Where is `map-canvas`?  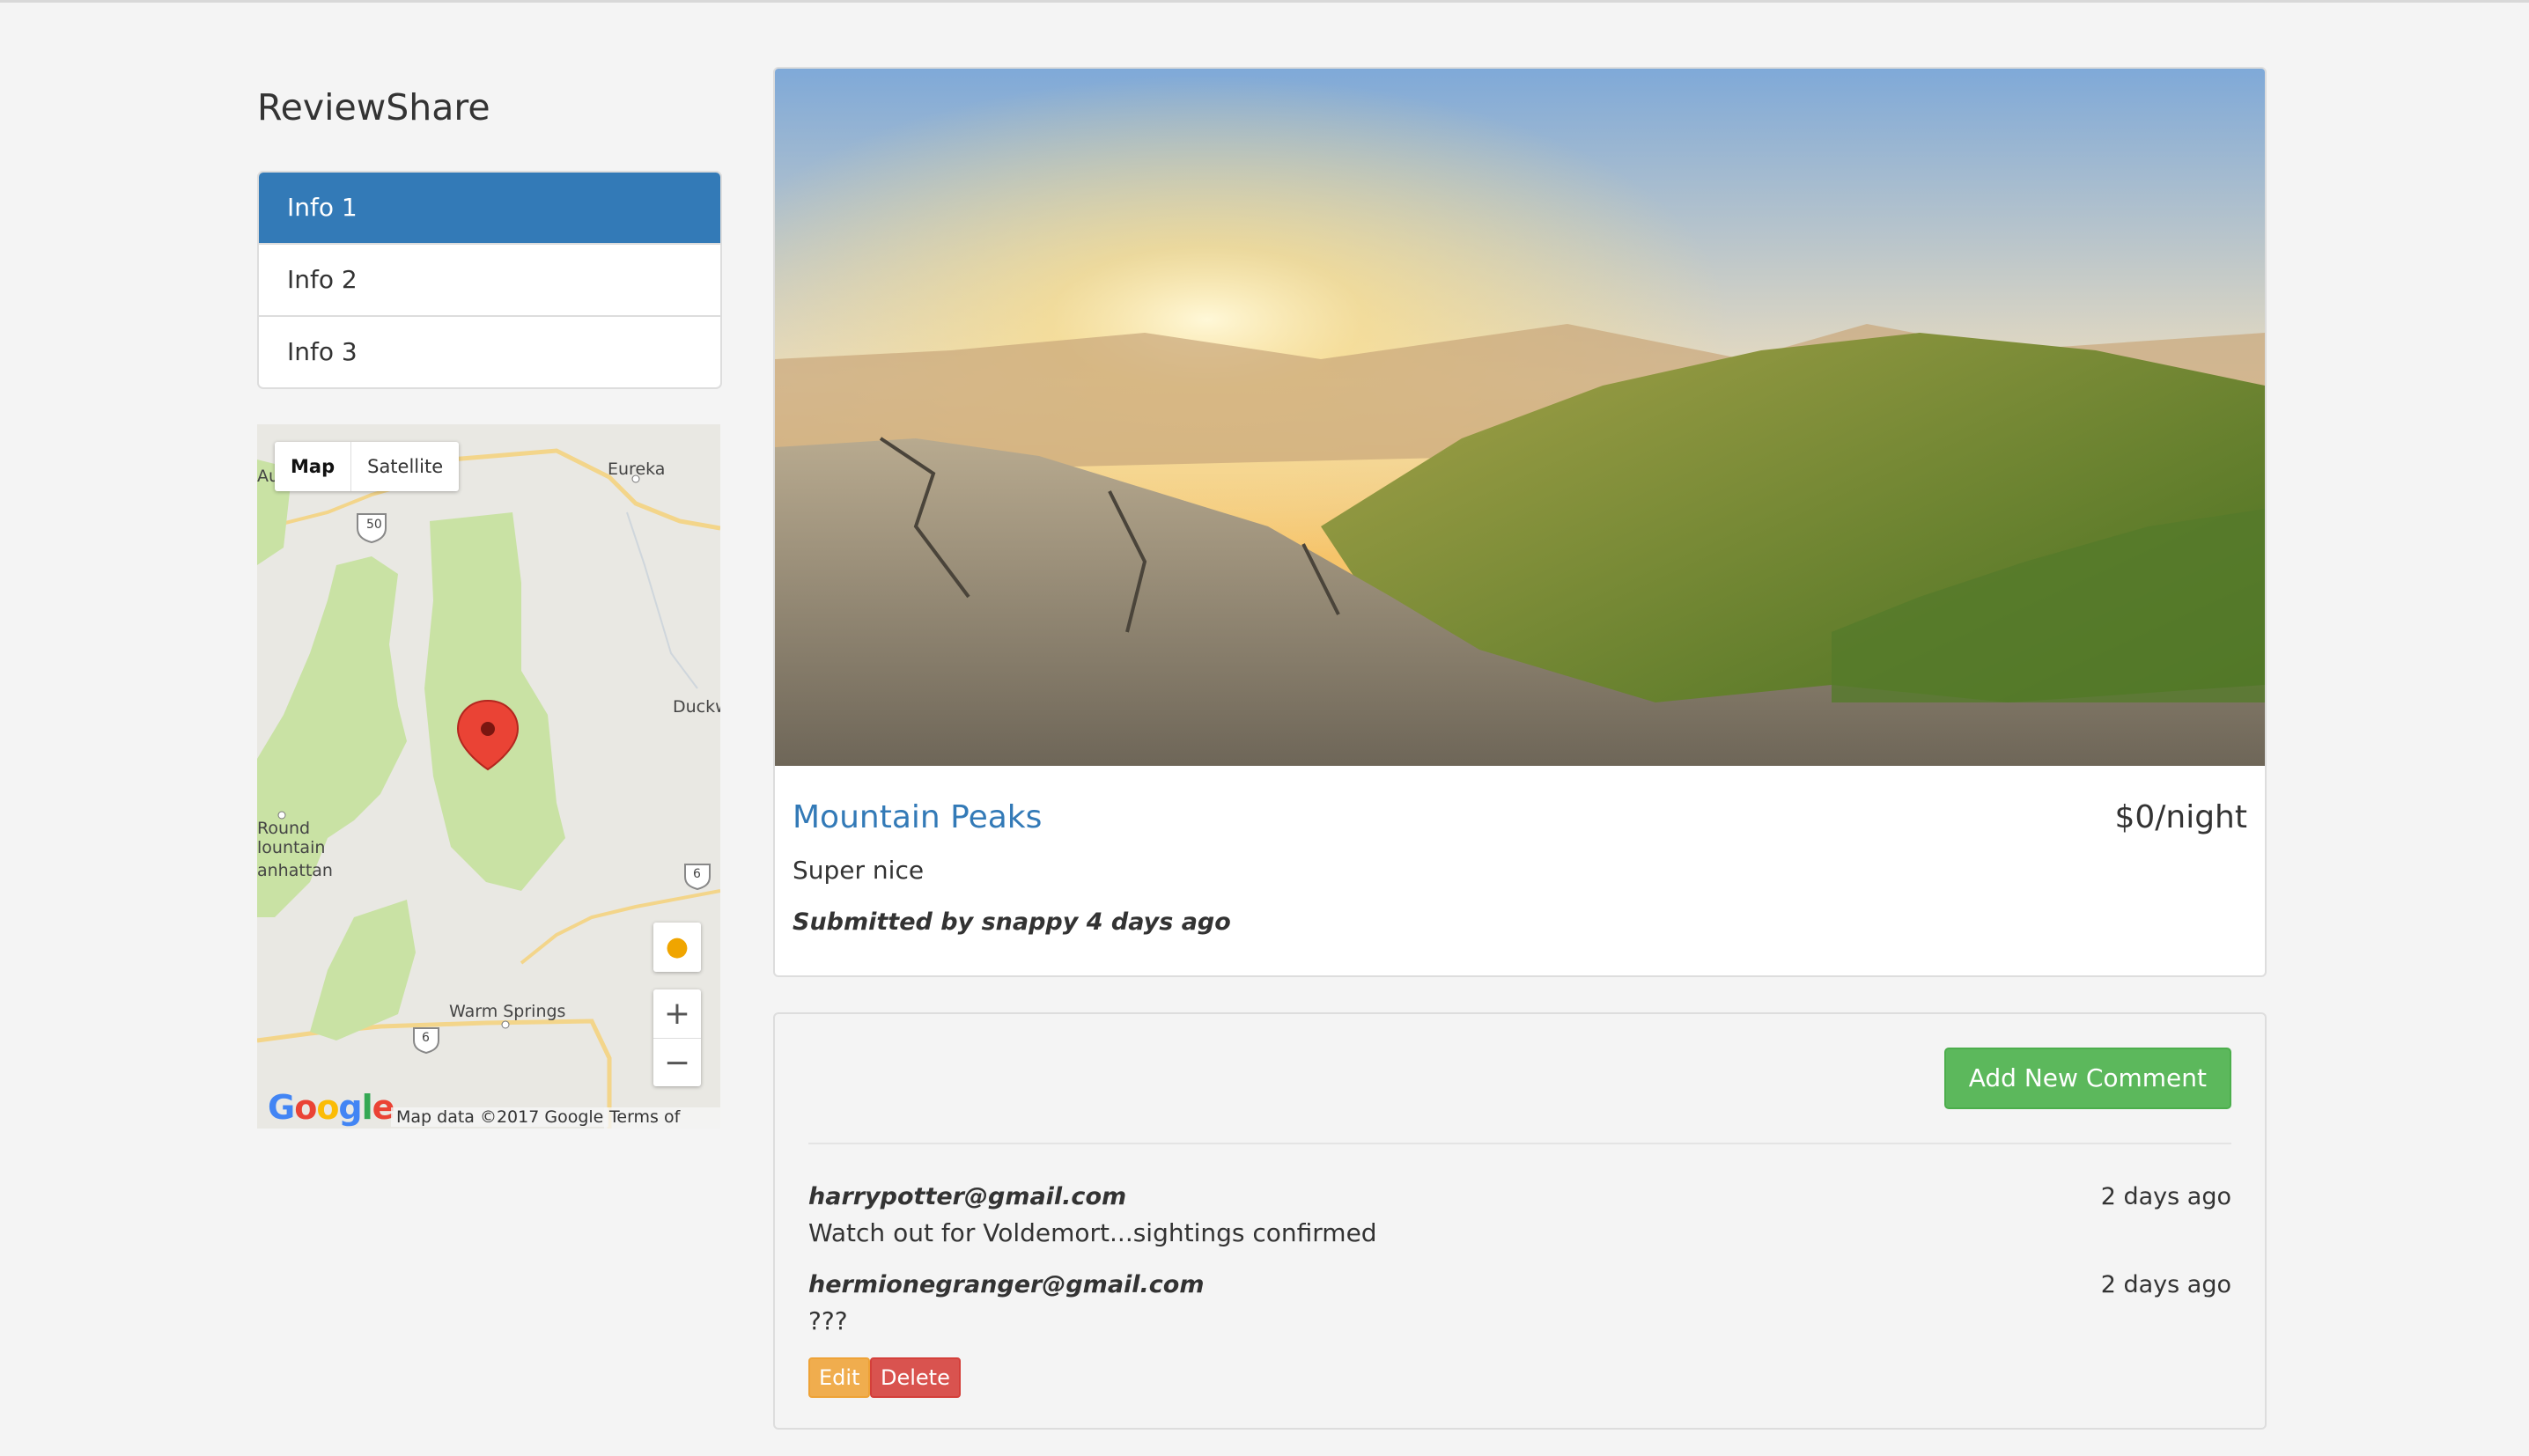 map-canvas is located at coordinates (489, 776).